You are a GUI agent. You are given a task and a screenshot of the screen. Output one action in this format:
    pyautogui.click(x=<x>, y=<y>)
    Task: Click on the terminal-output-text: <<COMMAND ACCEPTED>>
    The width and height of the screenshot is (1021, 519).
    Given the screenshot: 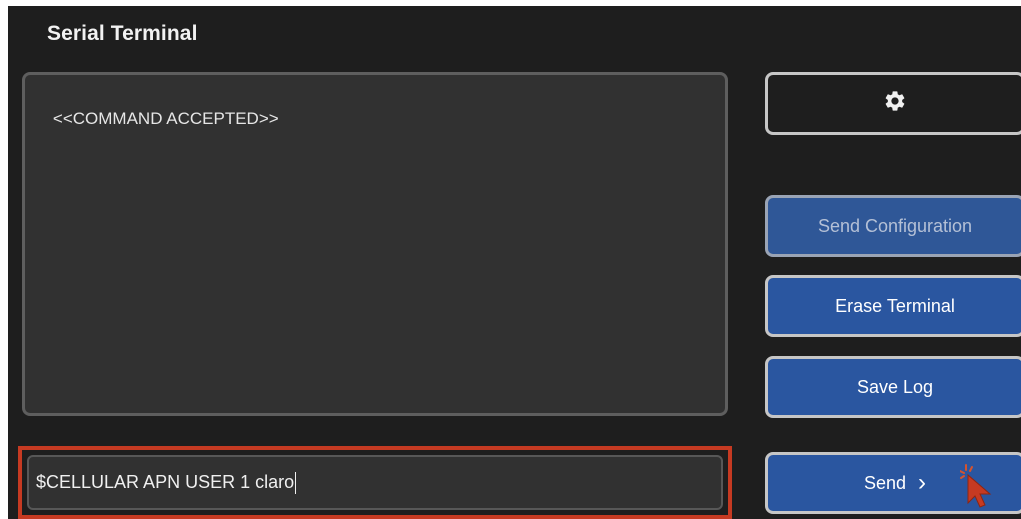 What is the action you would take?
    pyautogui.click(x=165, y=118)
    